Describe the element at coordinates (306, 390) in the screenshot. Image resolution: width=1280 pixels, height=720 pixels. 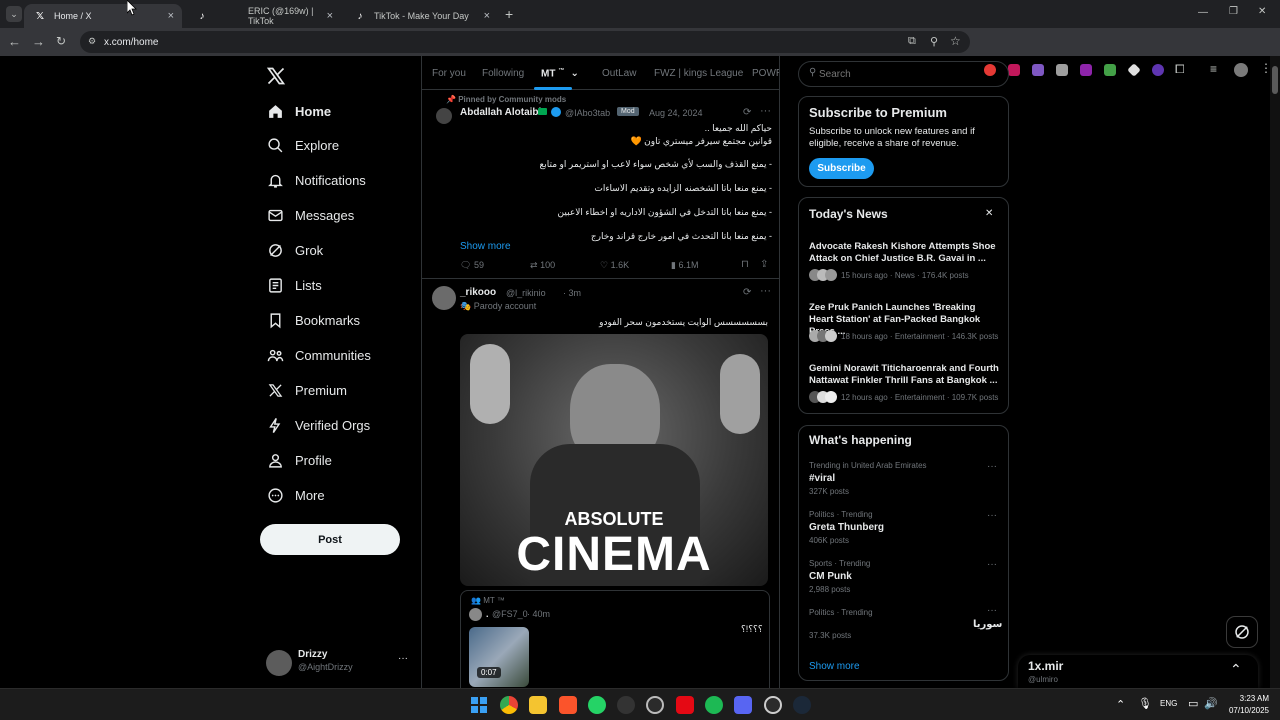
I see `sidebar-item-premium: Premium` at that location.